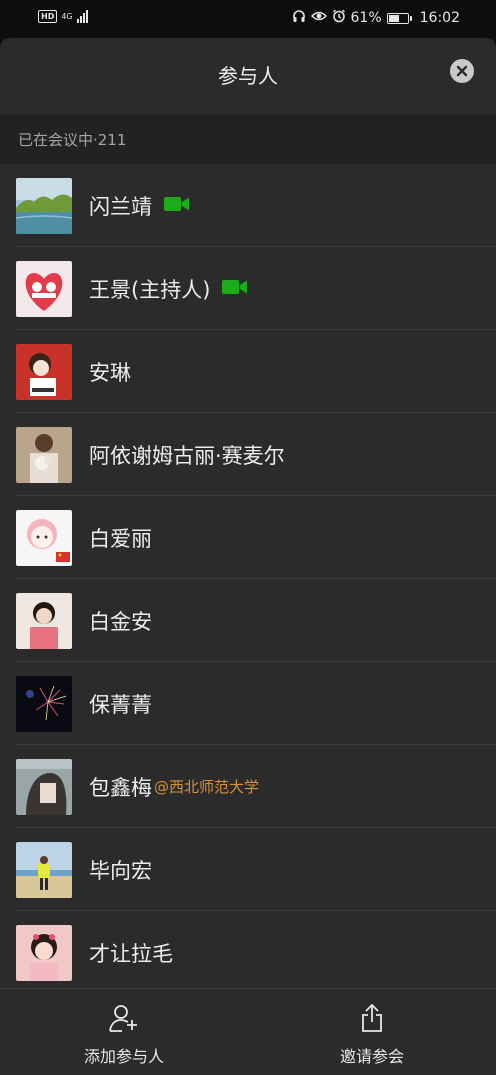 This screenshot has height=1075, width=496. I want to click on section-label: 已在会议中·211, so click(72, 139).